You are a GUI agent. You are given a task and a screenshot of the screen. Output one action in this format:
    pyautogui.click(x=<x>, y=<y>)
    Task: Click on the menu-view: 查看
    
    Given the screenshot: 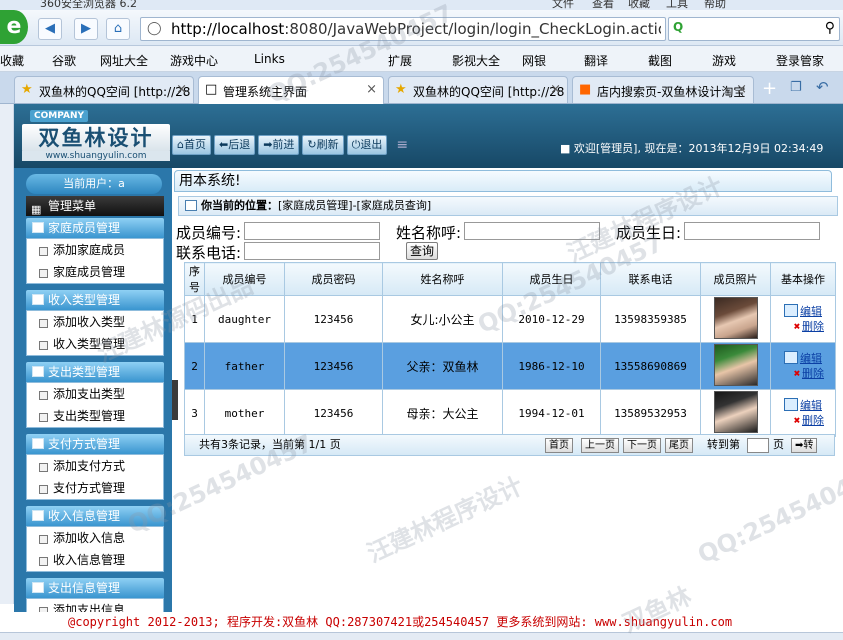 What is the action you would take?
    pyautogui.click(x=603, y=5)
    